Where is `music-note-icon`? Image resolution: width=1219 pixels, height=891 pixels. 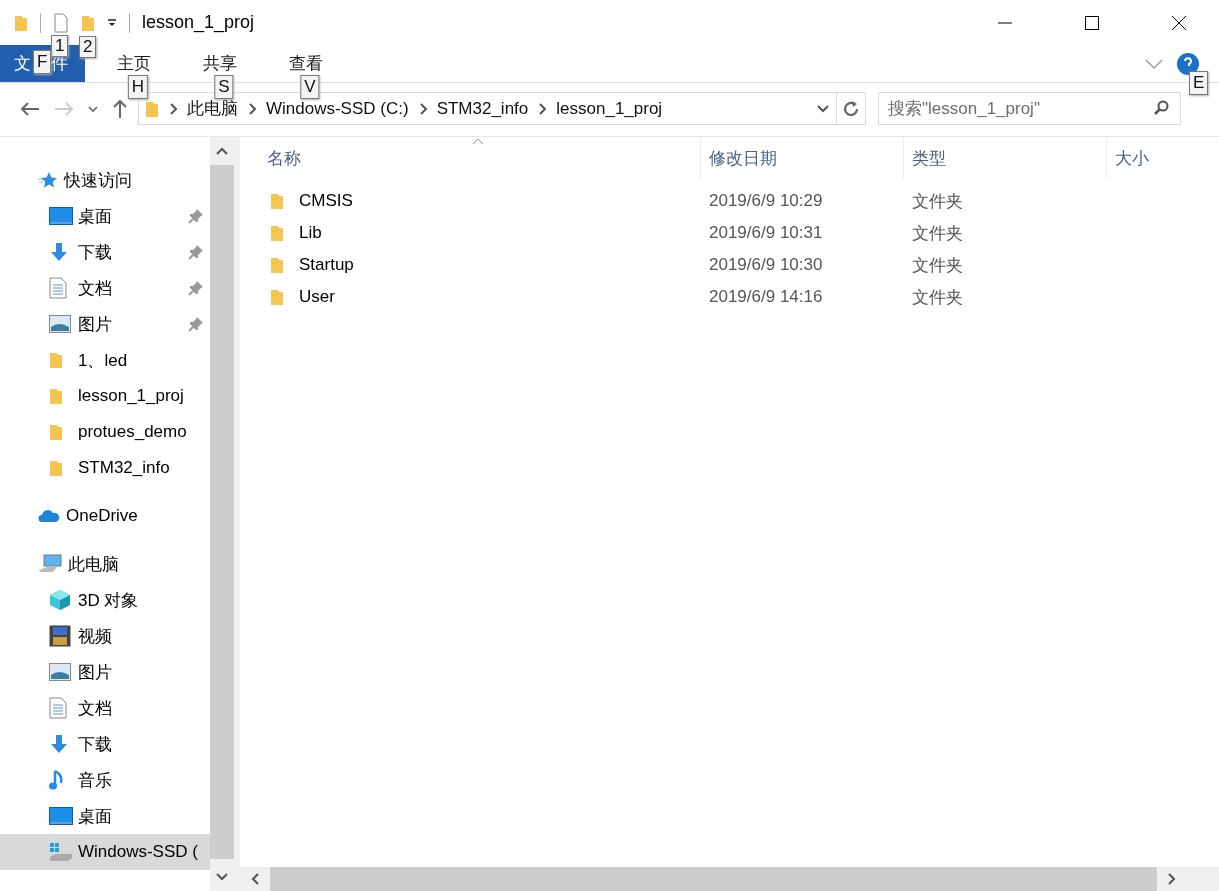 music-note-icon is located at coordinates (57, 780).